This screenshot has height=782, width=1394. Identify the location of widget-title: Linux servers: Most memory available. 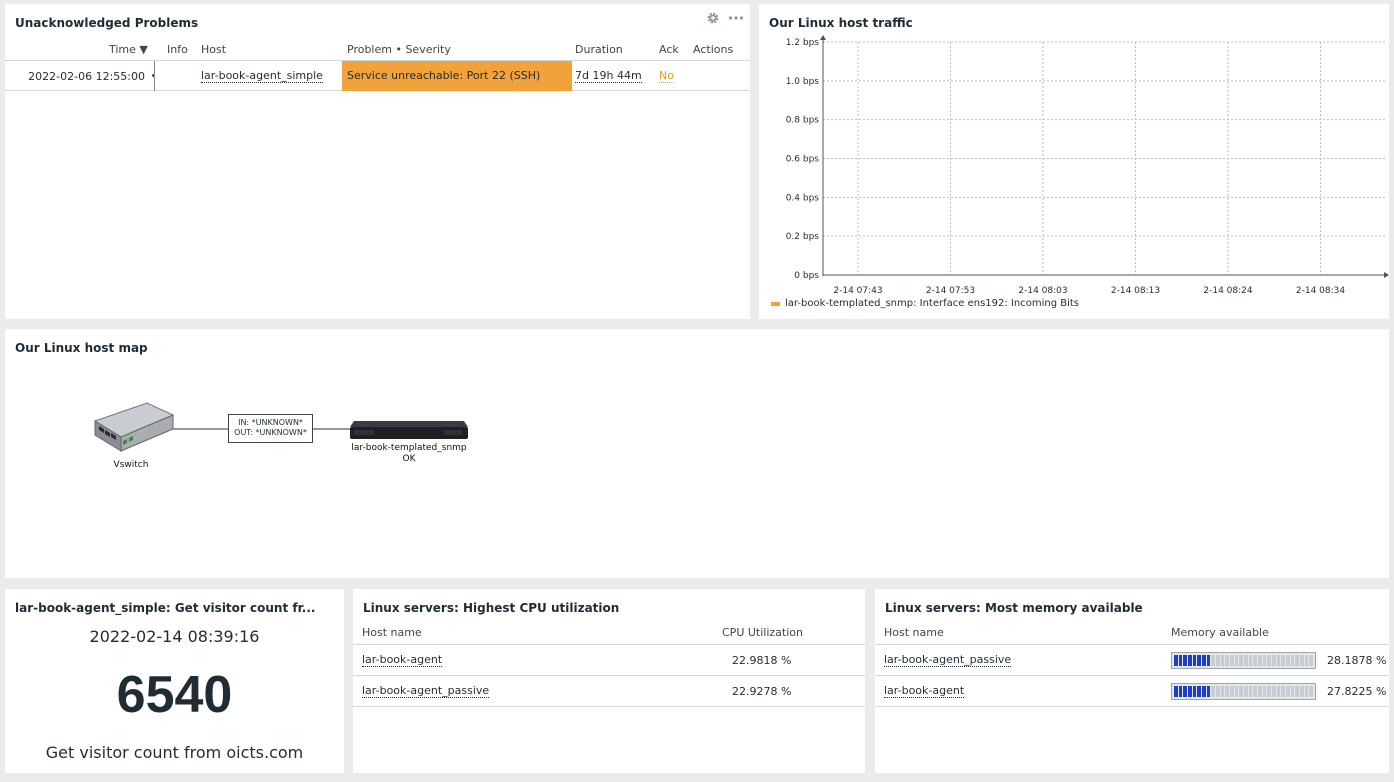
(1014, 608).